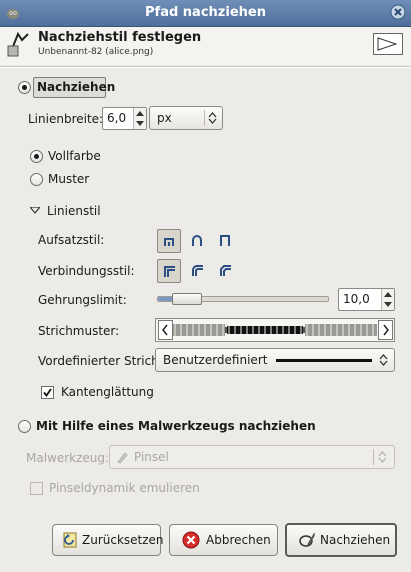 Image resolution: width=411 pixels, height=572 pixels. I want to click on dash-preset-value: Benutzerdefiniert, so click(215, 360).